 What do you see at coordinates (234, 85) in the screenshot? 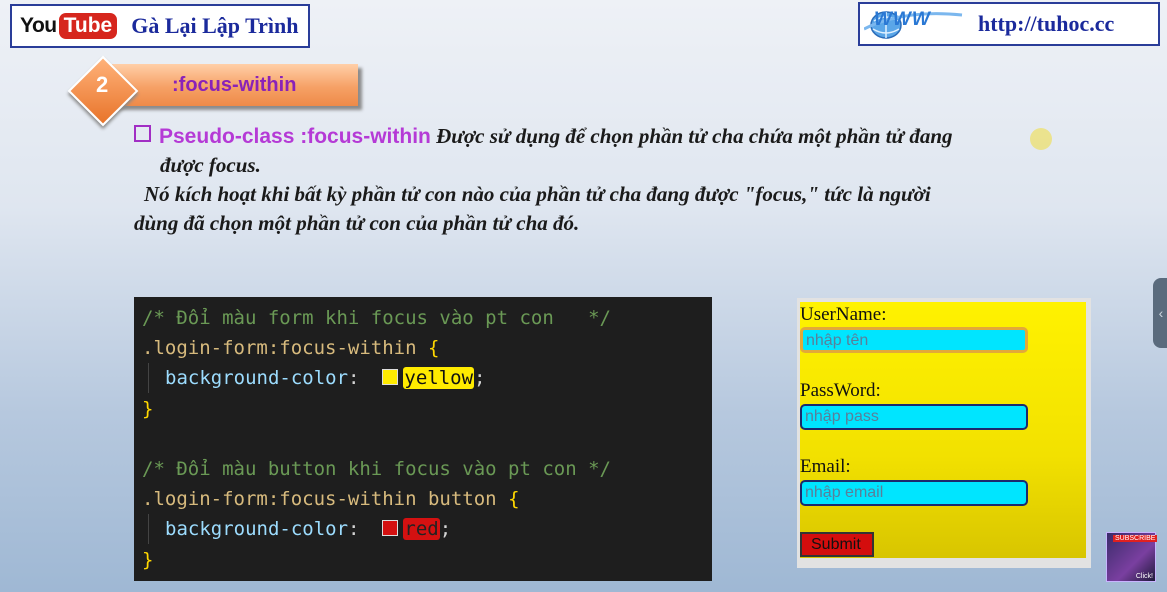
I see `section-title: :focus-within` at bounding box center [234, 85].